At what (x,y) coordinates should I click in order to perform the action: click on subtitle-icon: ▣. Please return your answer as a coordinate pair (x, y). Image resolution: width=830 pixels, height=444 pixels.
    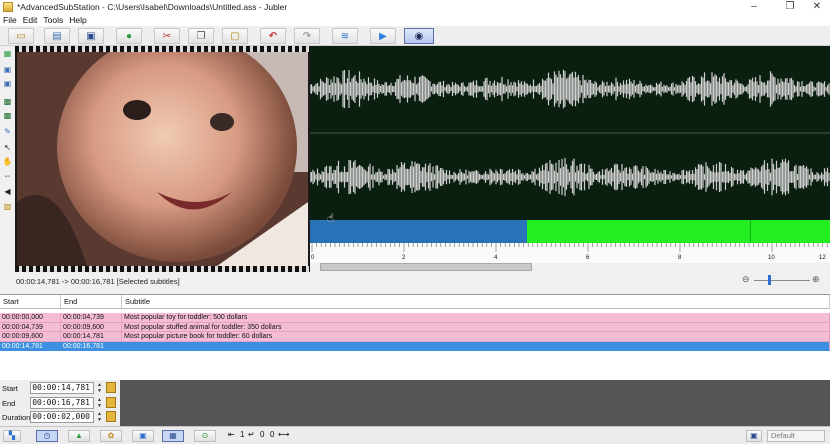
    Looking at the image, I should click on (143, 436).